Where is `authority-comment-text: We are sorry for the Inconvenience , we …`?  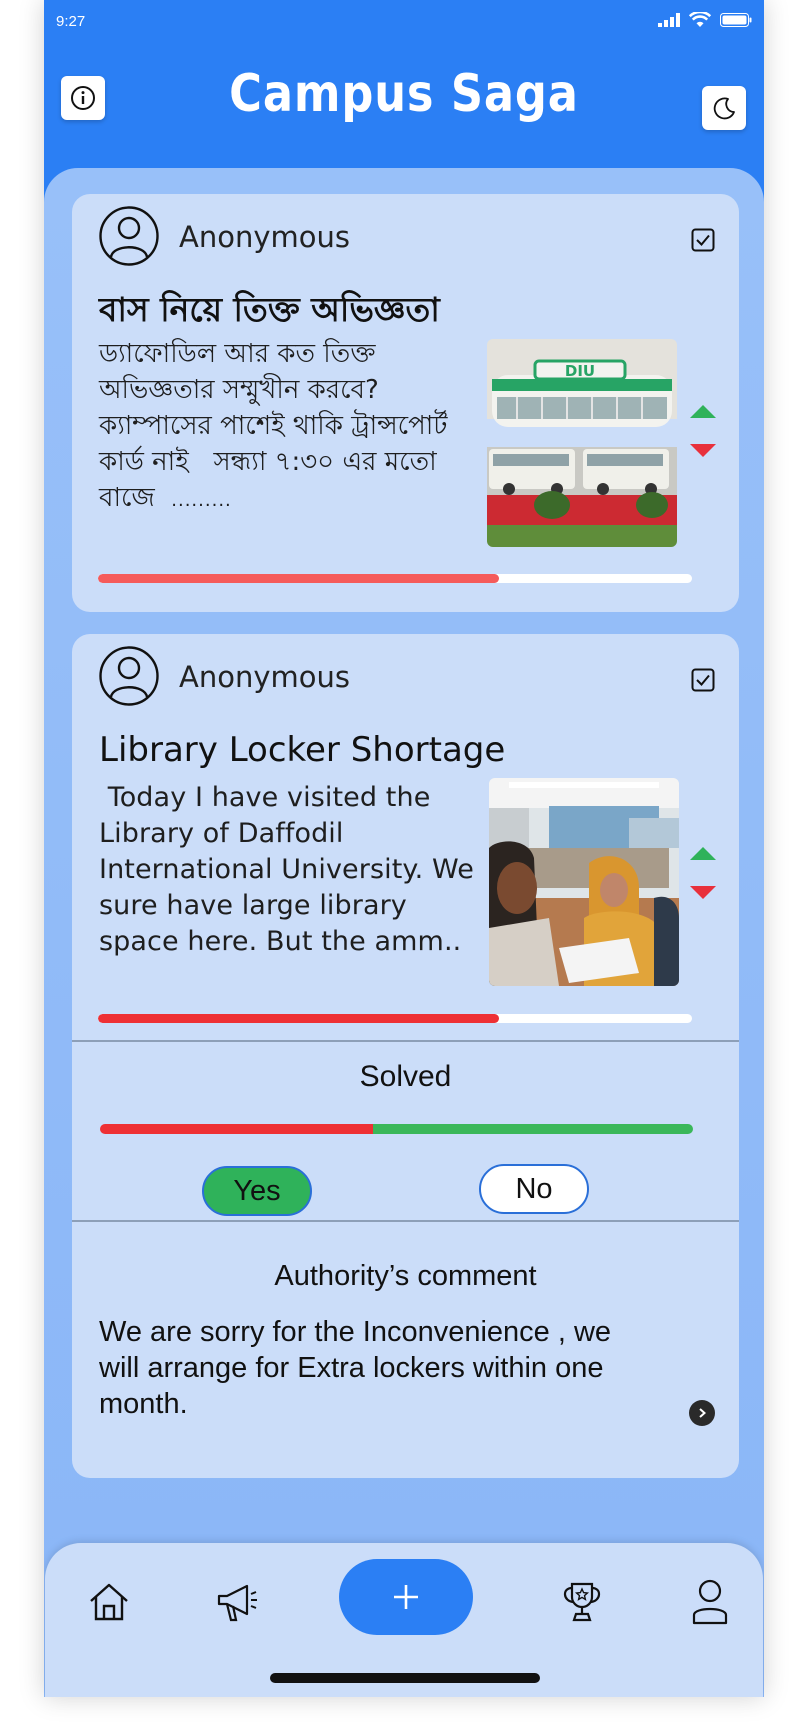
authority-comment-text: We are sorry for the Inconvenience , we … is located at coordinates (355, 1368).